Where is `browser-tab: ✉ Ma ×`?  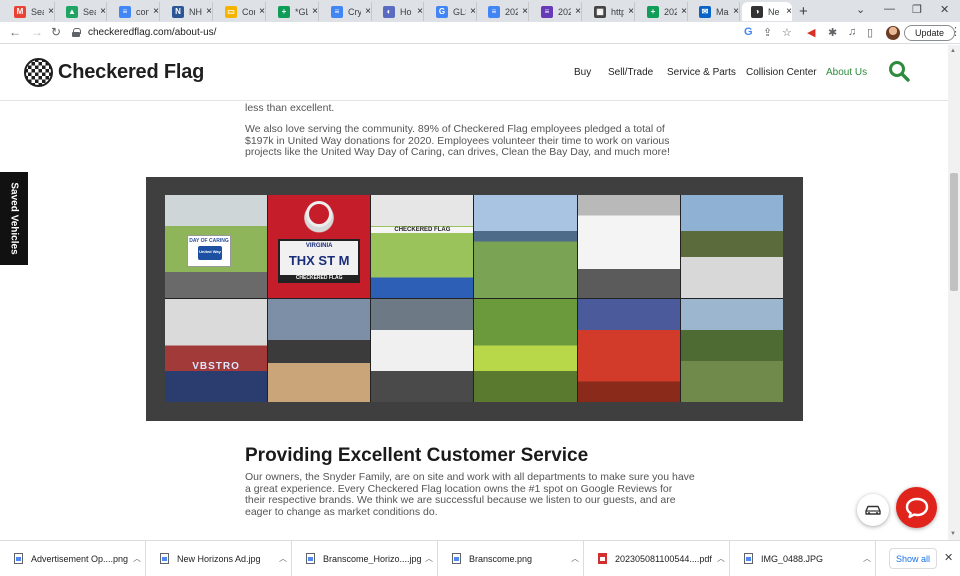
browser-tab: ✉ Ma × is located at coordinates (715, 11).